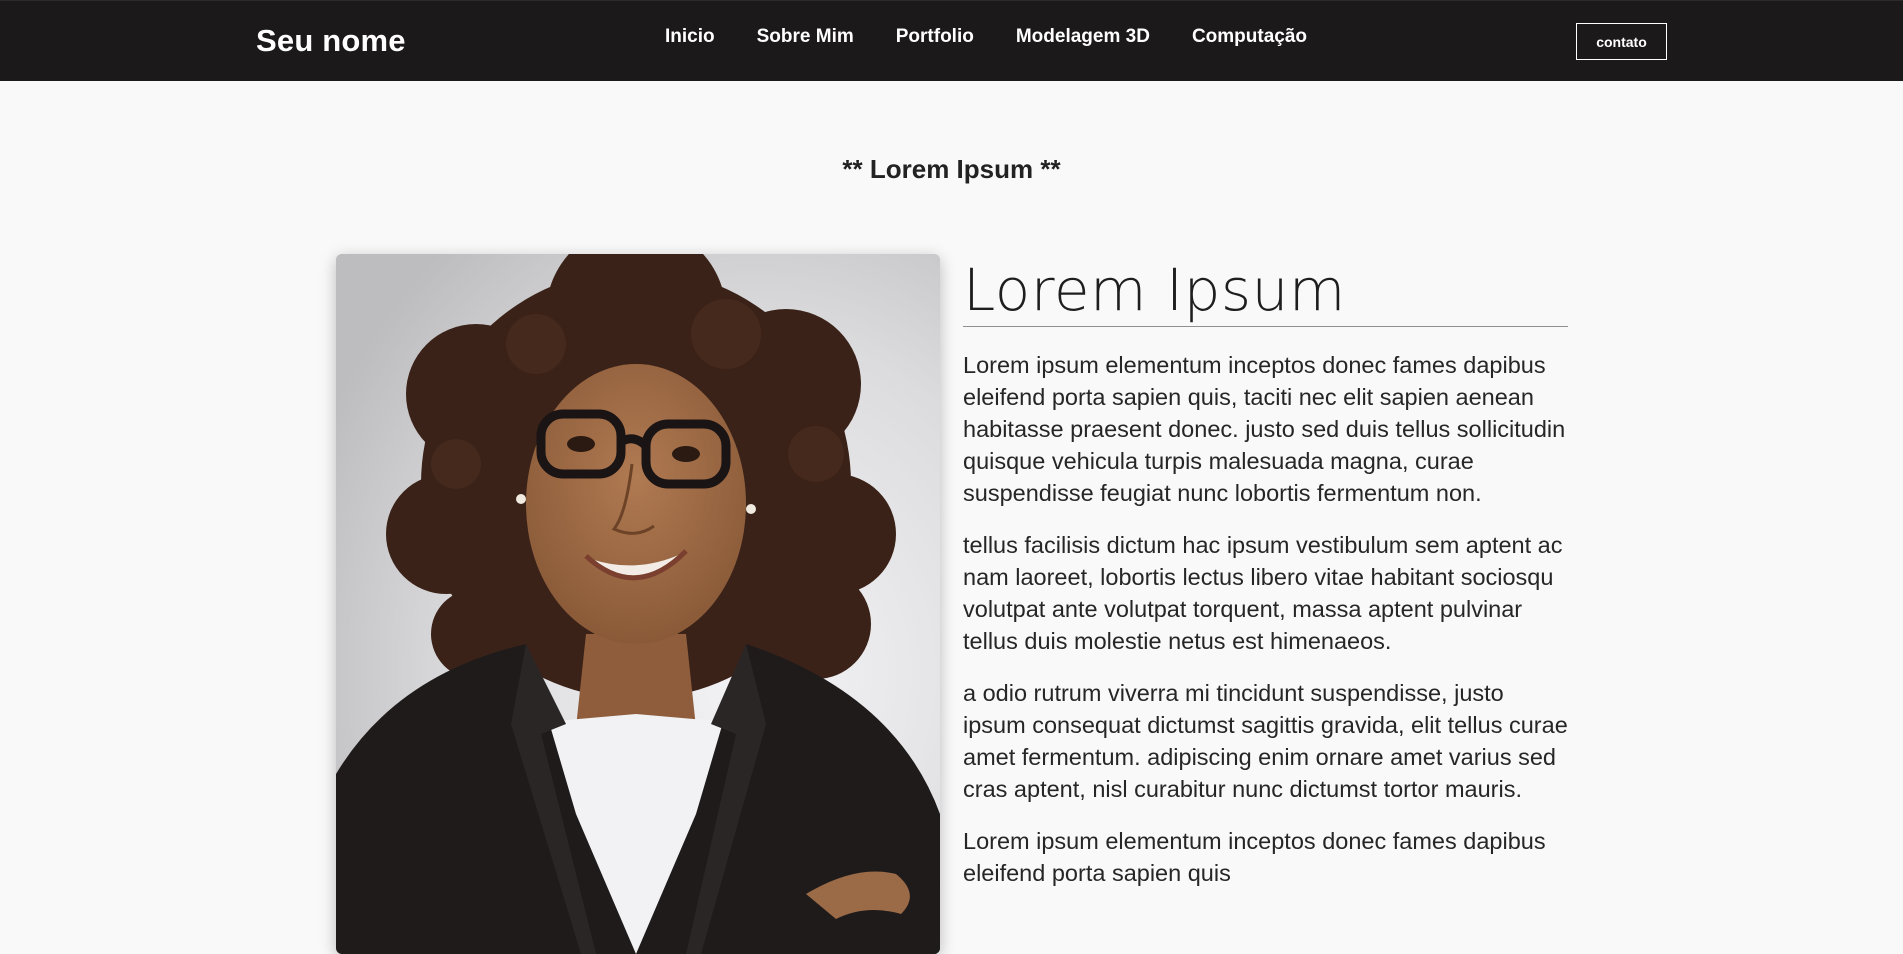 This screenshot has height=954, width=1903. Describe the element at coordinates (951, 169) in the screenshot. I see `section-title: ** Lorem Ipsum **` at that location.